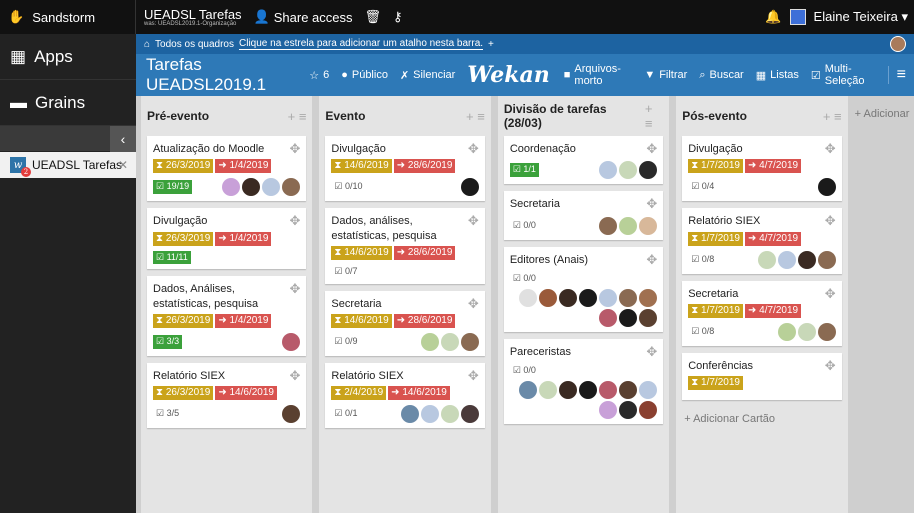 The image size is (914, 513). I want to click on list-header: Pré-evento + ≡, so click(226, 116).